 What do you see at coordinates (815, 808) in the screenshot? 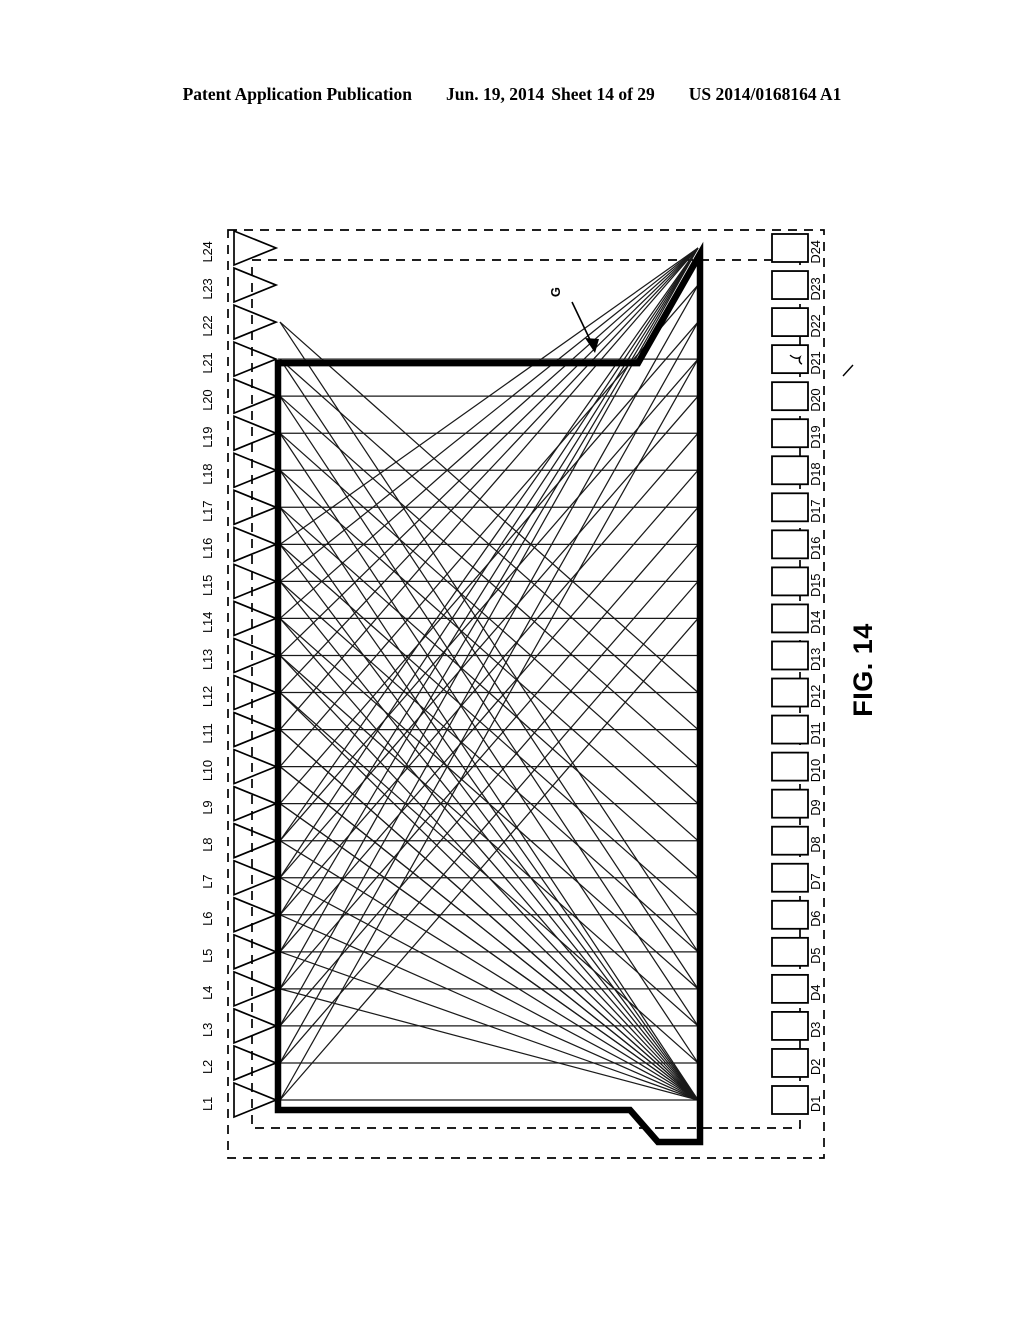
I see `right-port-label: D9` at bounding box center [815, 808].